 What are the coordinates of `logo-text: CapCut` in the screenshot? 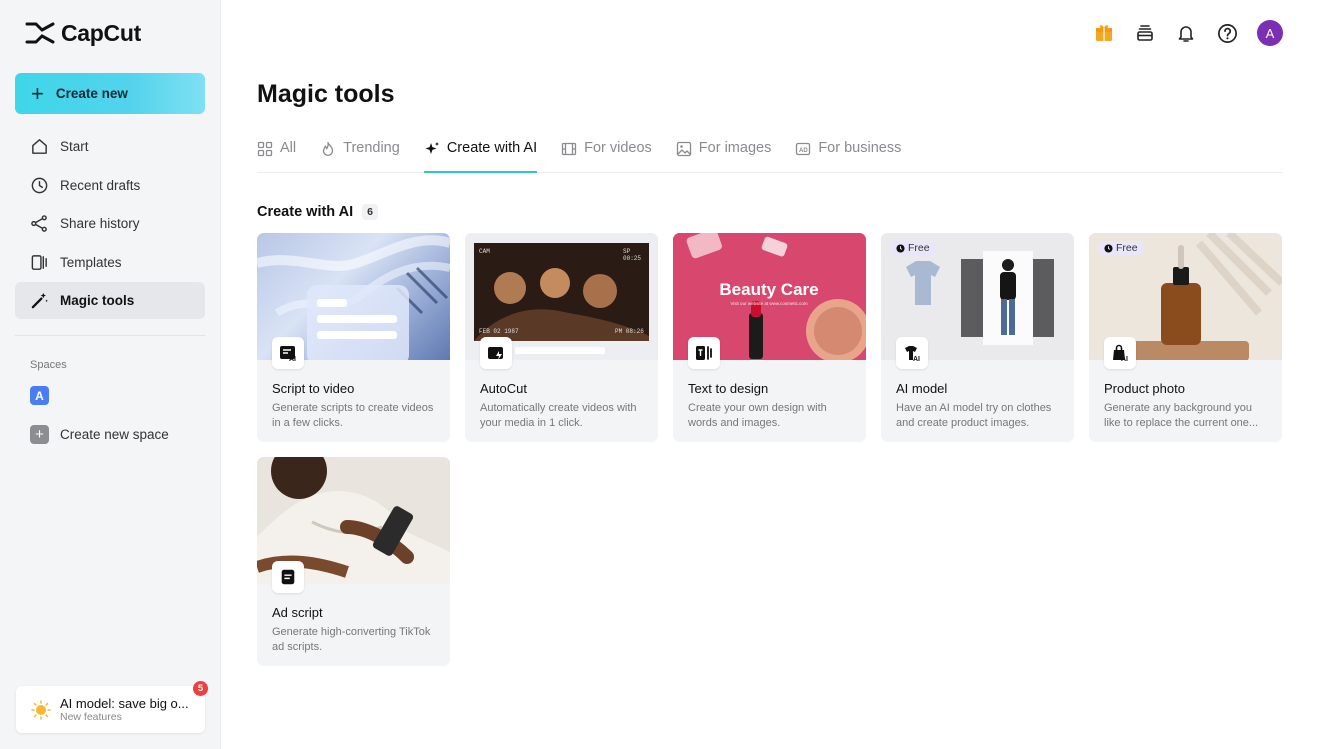 It's located at (101, 32).